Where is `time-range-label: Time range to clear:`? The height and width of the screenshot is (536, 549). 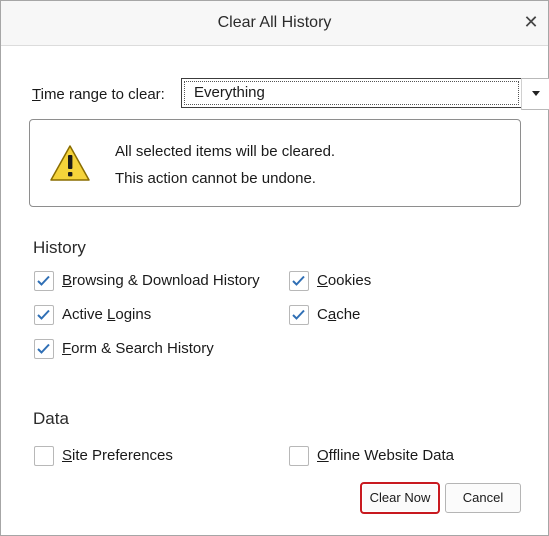
time-range-label: Time range to clear: is located at coordinates (98, 94).